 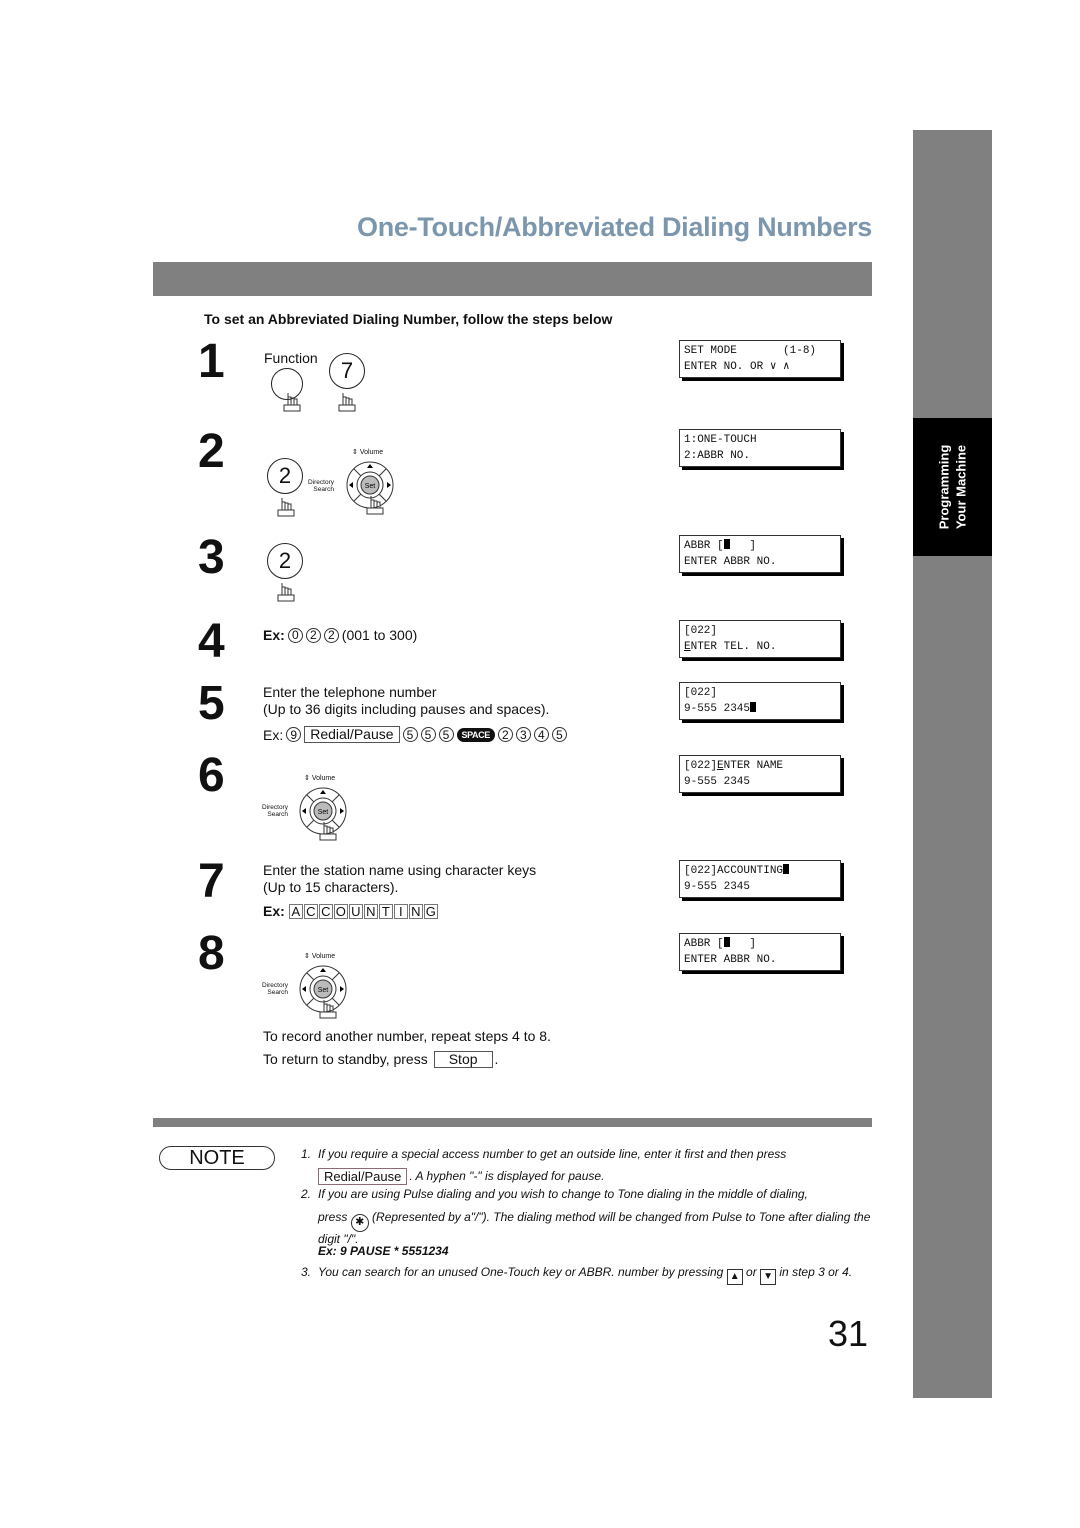 I want to click on footer-bar, so click(x=512, y=1122).